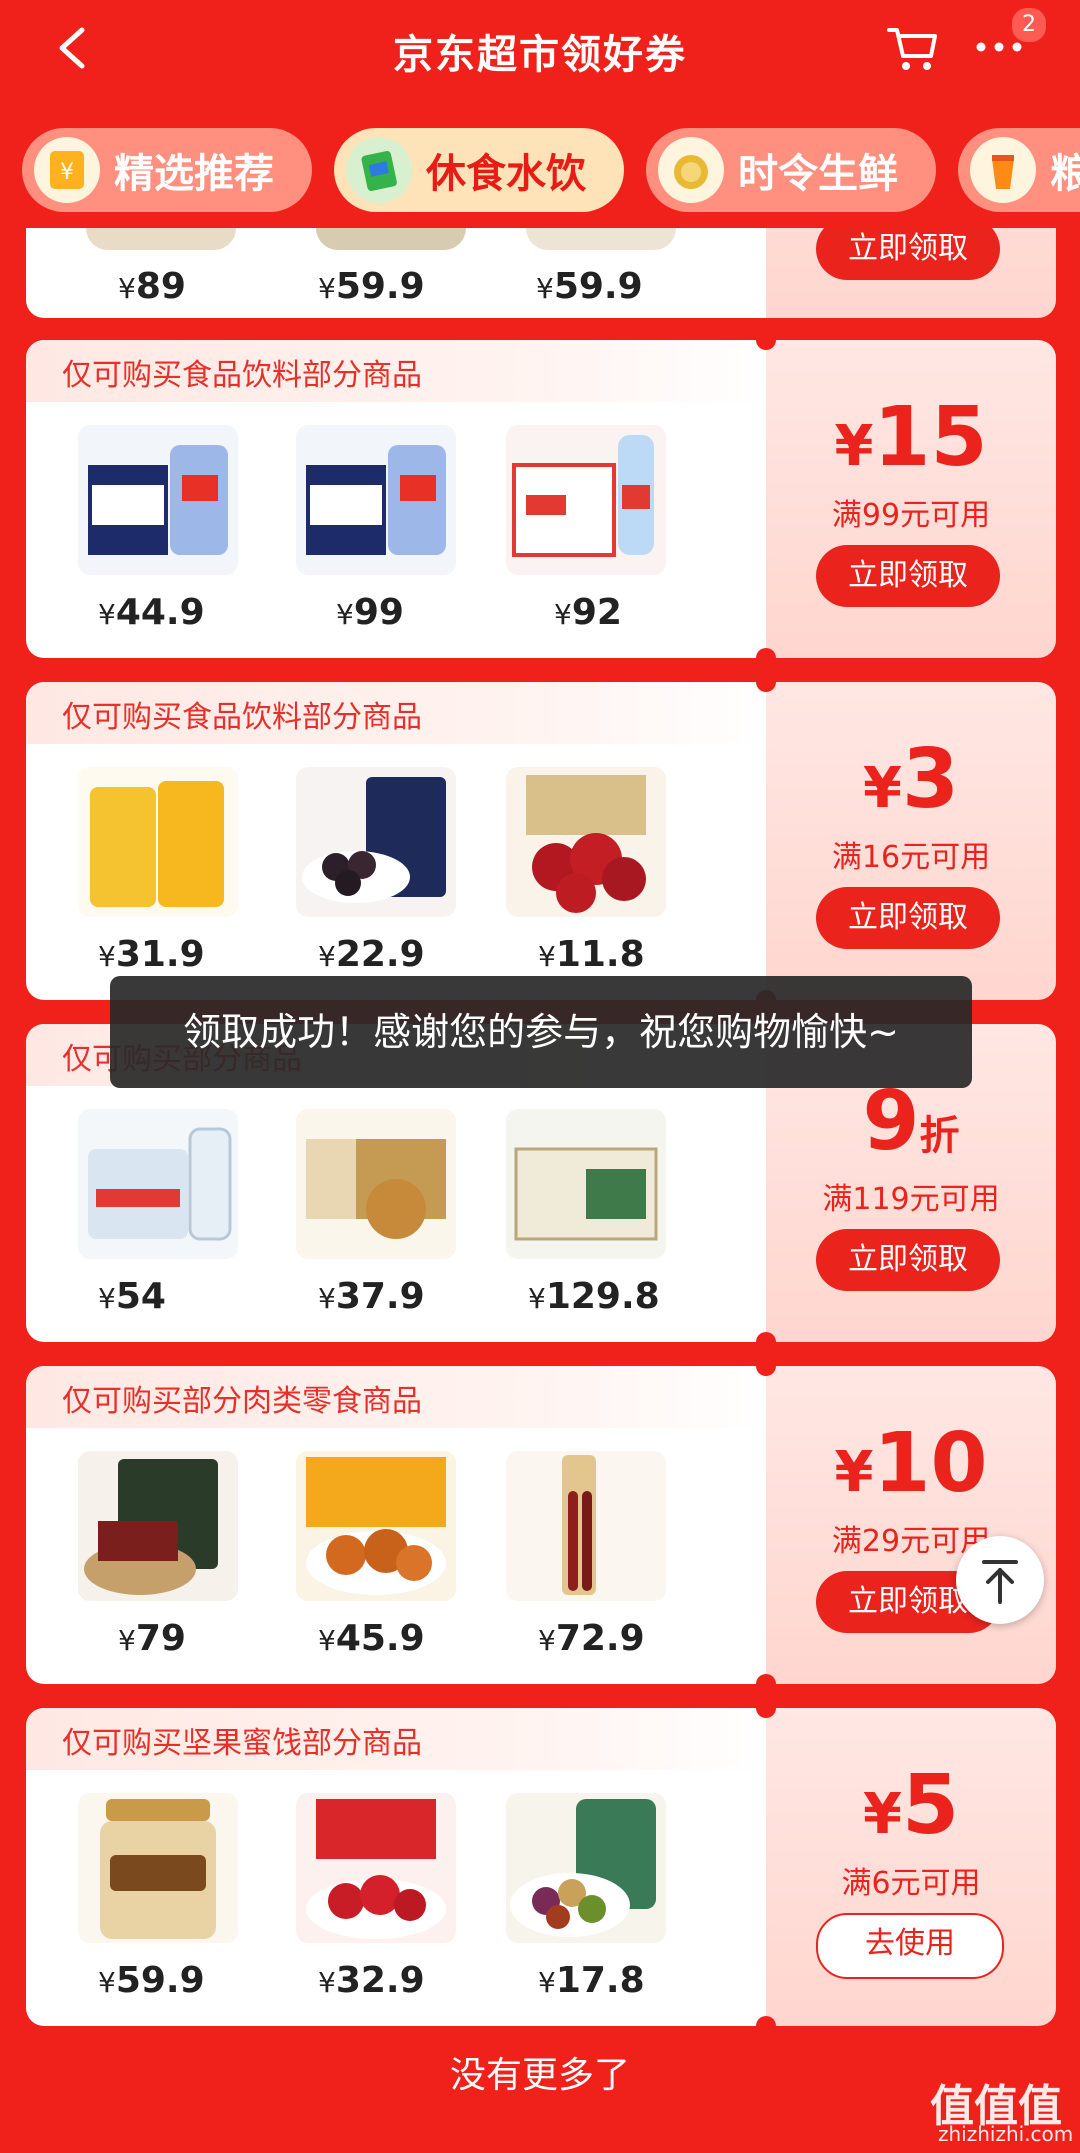  Describe the element at coordinates (539, 2075) in the screenshot. I see `end-of-list-text: 没有更多了` at that location.